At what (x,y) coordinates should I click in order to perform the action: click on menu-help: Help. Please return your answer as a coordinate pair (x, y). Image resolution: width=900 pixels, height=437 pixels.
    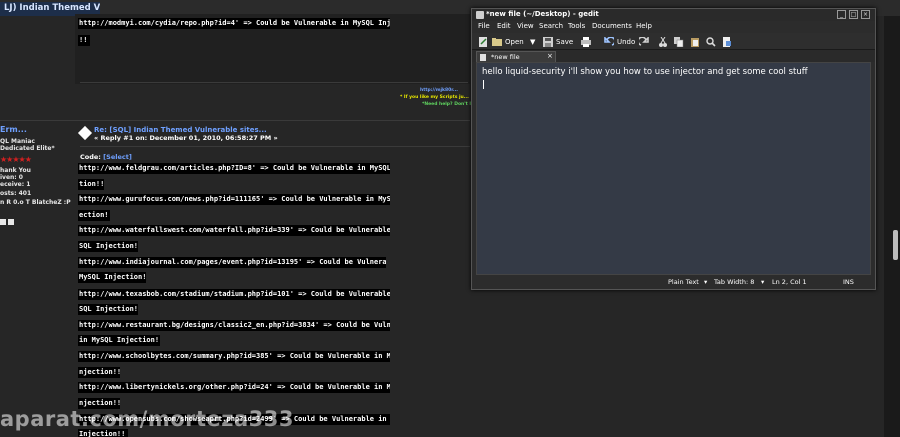
    Looking at the image, I should click on (644, 26).